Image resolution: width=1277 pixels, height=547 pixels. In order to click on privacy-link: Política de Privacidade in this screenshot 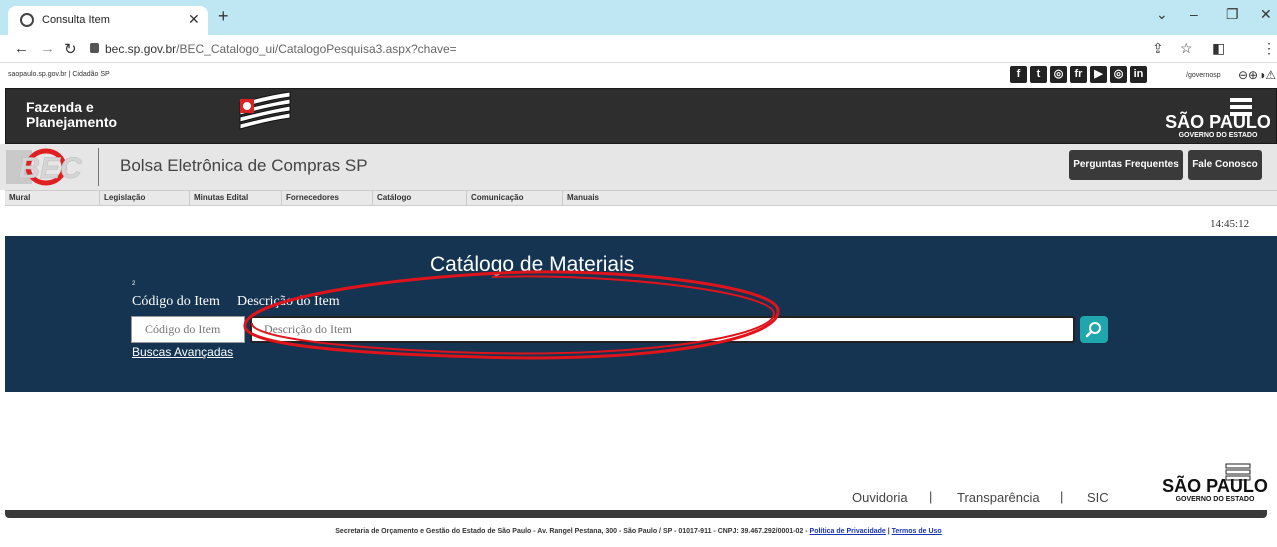, I will do `click(848, 531)`.